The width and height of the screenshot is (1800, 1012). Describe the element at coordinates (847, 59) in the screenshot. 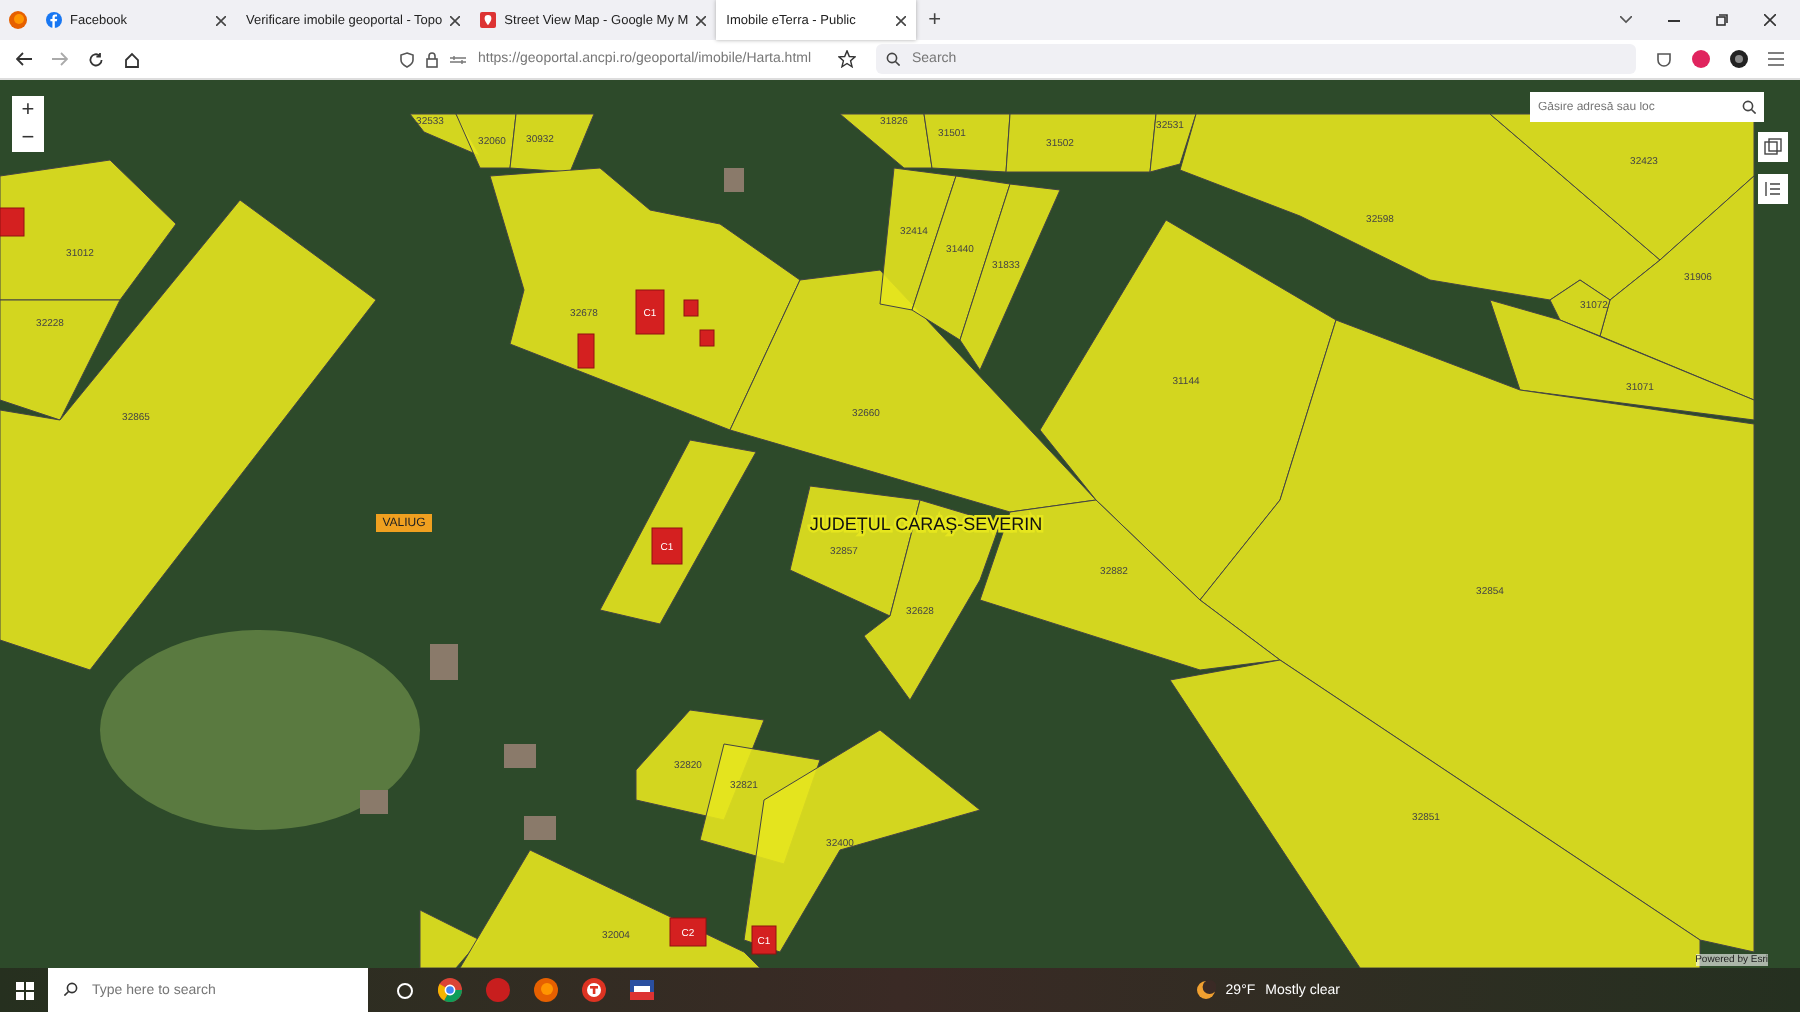

I see `star-icon` at that location.